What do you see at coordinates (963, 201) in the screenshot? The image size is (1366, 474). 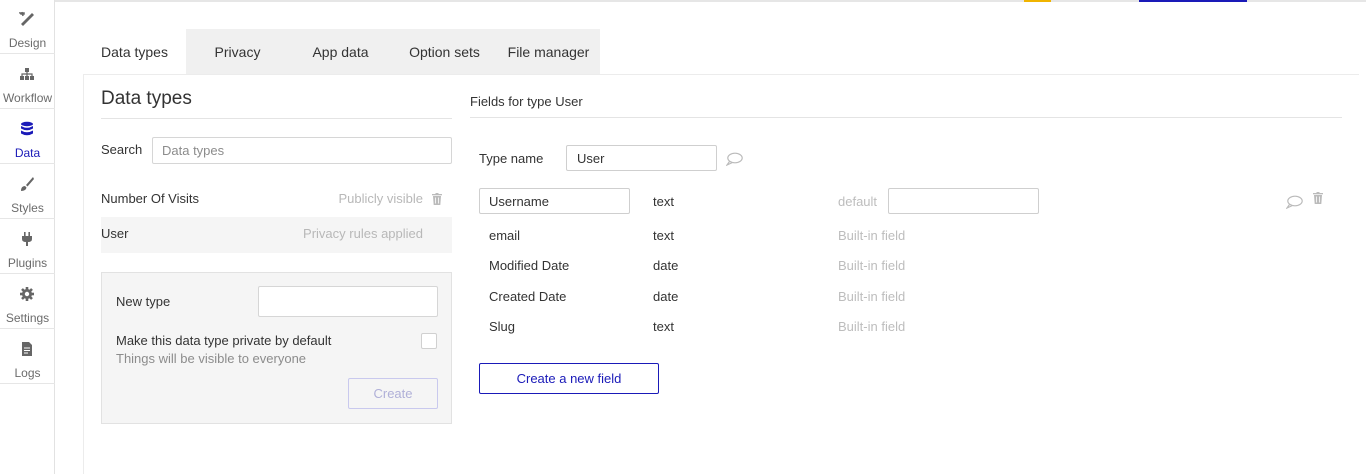 I see `field-default-input` at bounding box center [963, 201].